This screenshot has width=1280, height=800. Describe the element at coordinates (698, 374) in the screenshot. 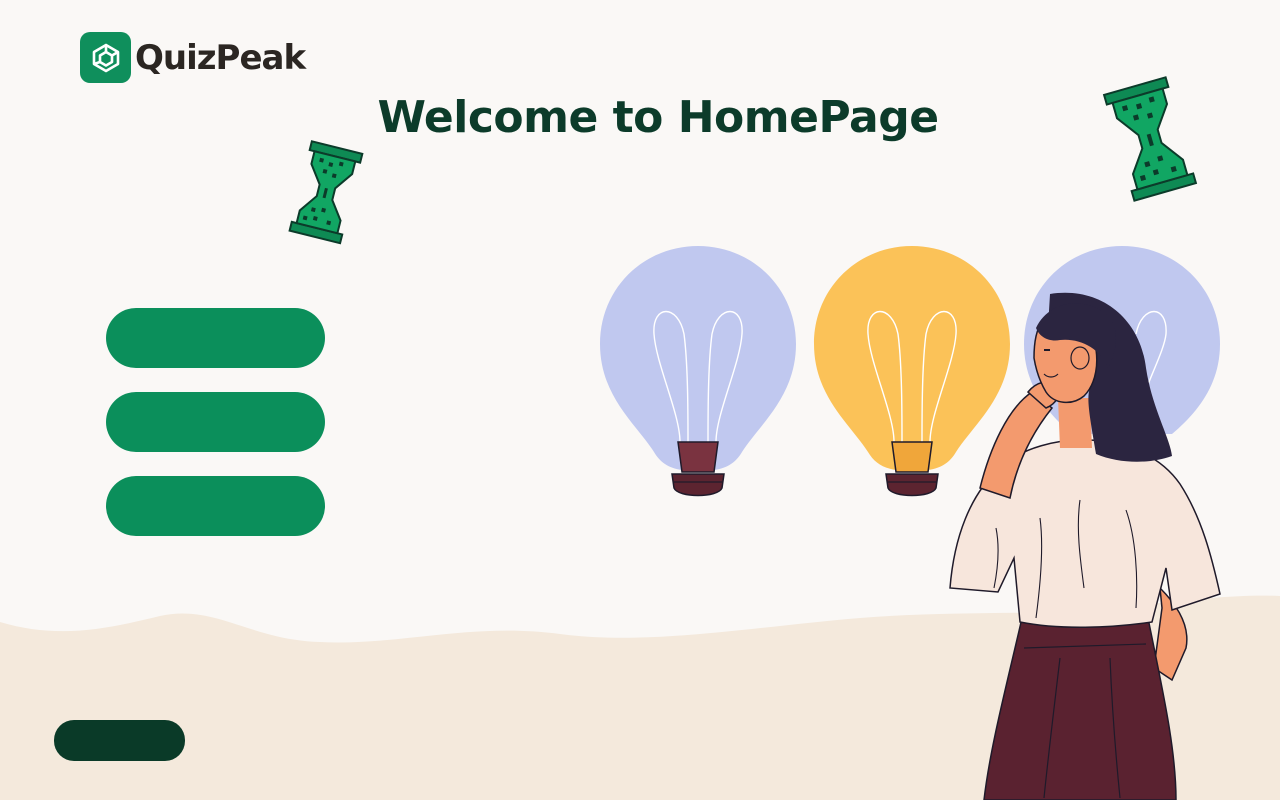

I see `lightbulb-icon` at that location.